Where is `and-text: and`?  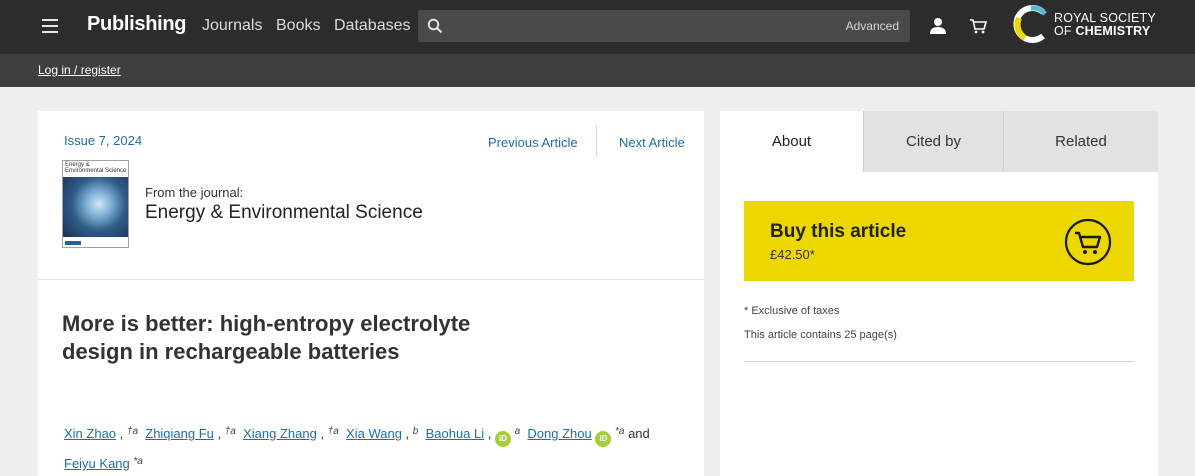 and-text: and is located at coordinates (639, 433).